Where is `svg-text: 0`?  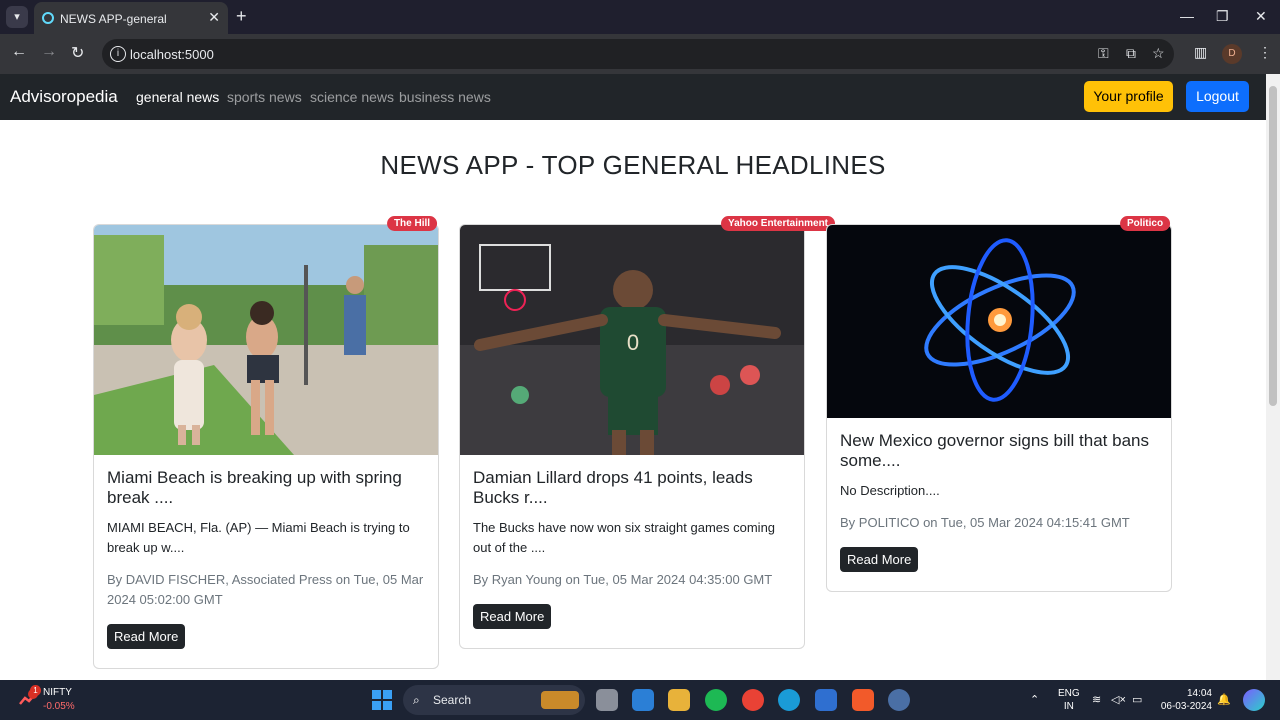
svg-text: 0 is located at coordinates (633, 342).